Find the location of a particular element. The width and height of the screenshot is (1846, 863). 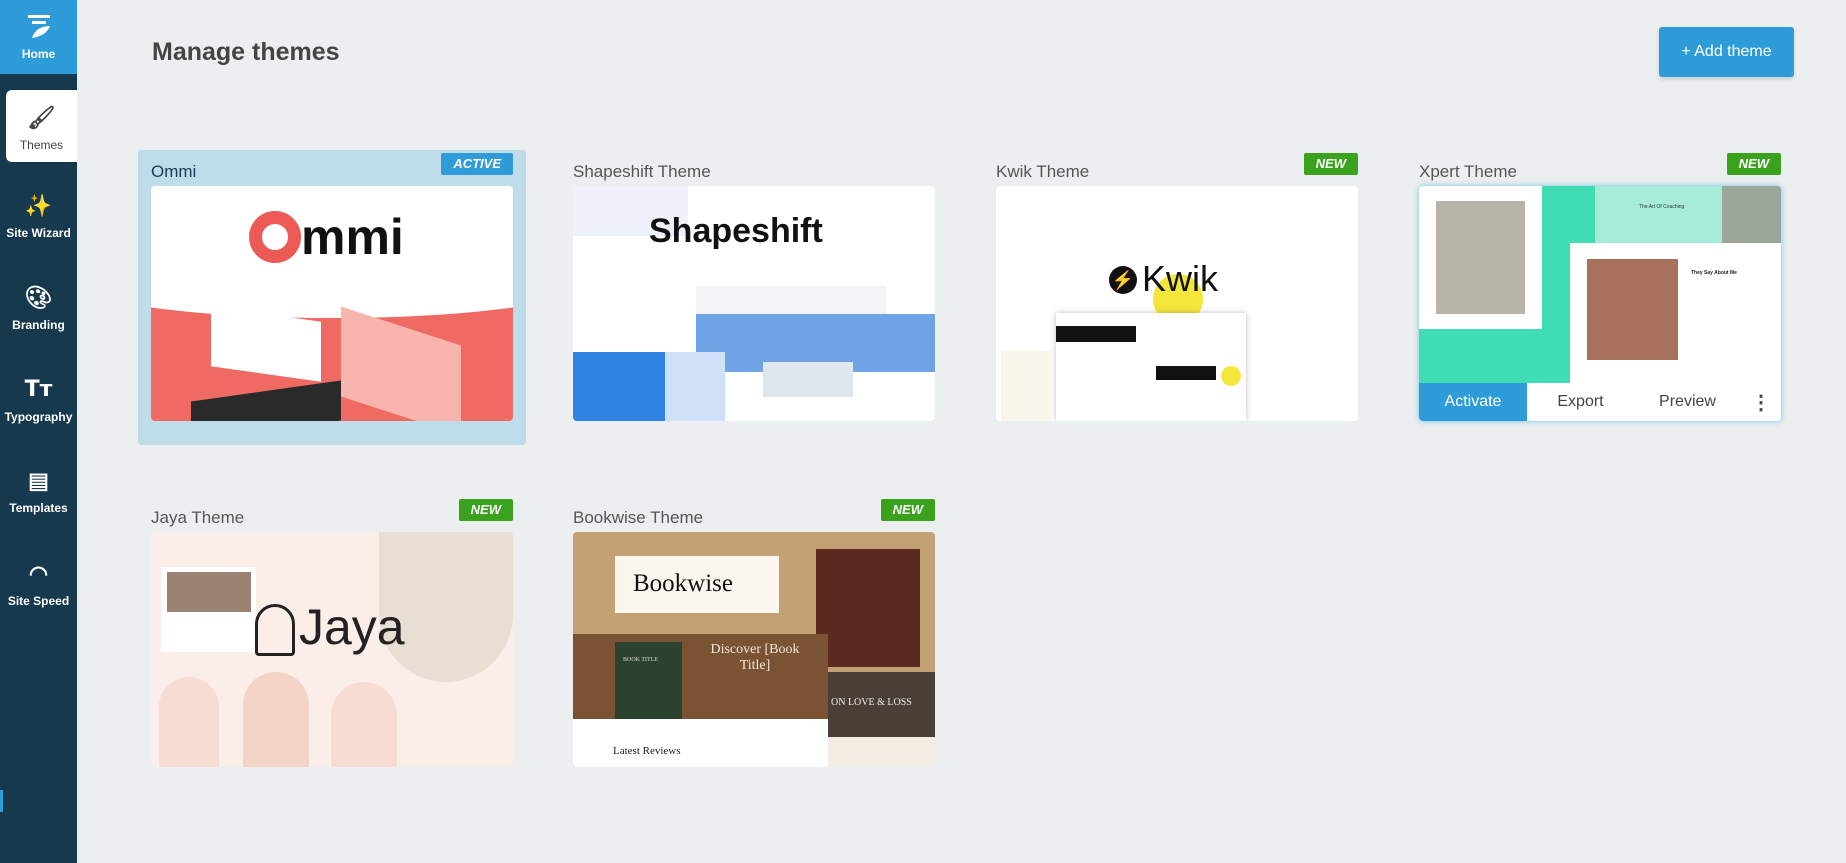

speedometer-icon: ◠ is located at coordinates (38, 573).